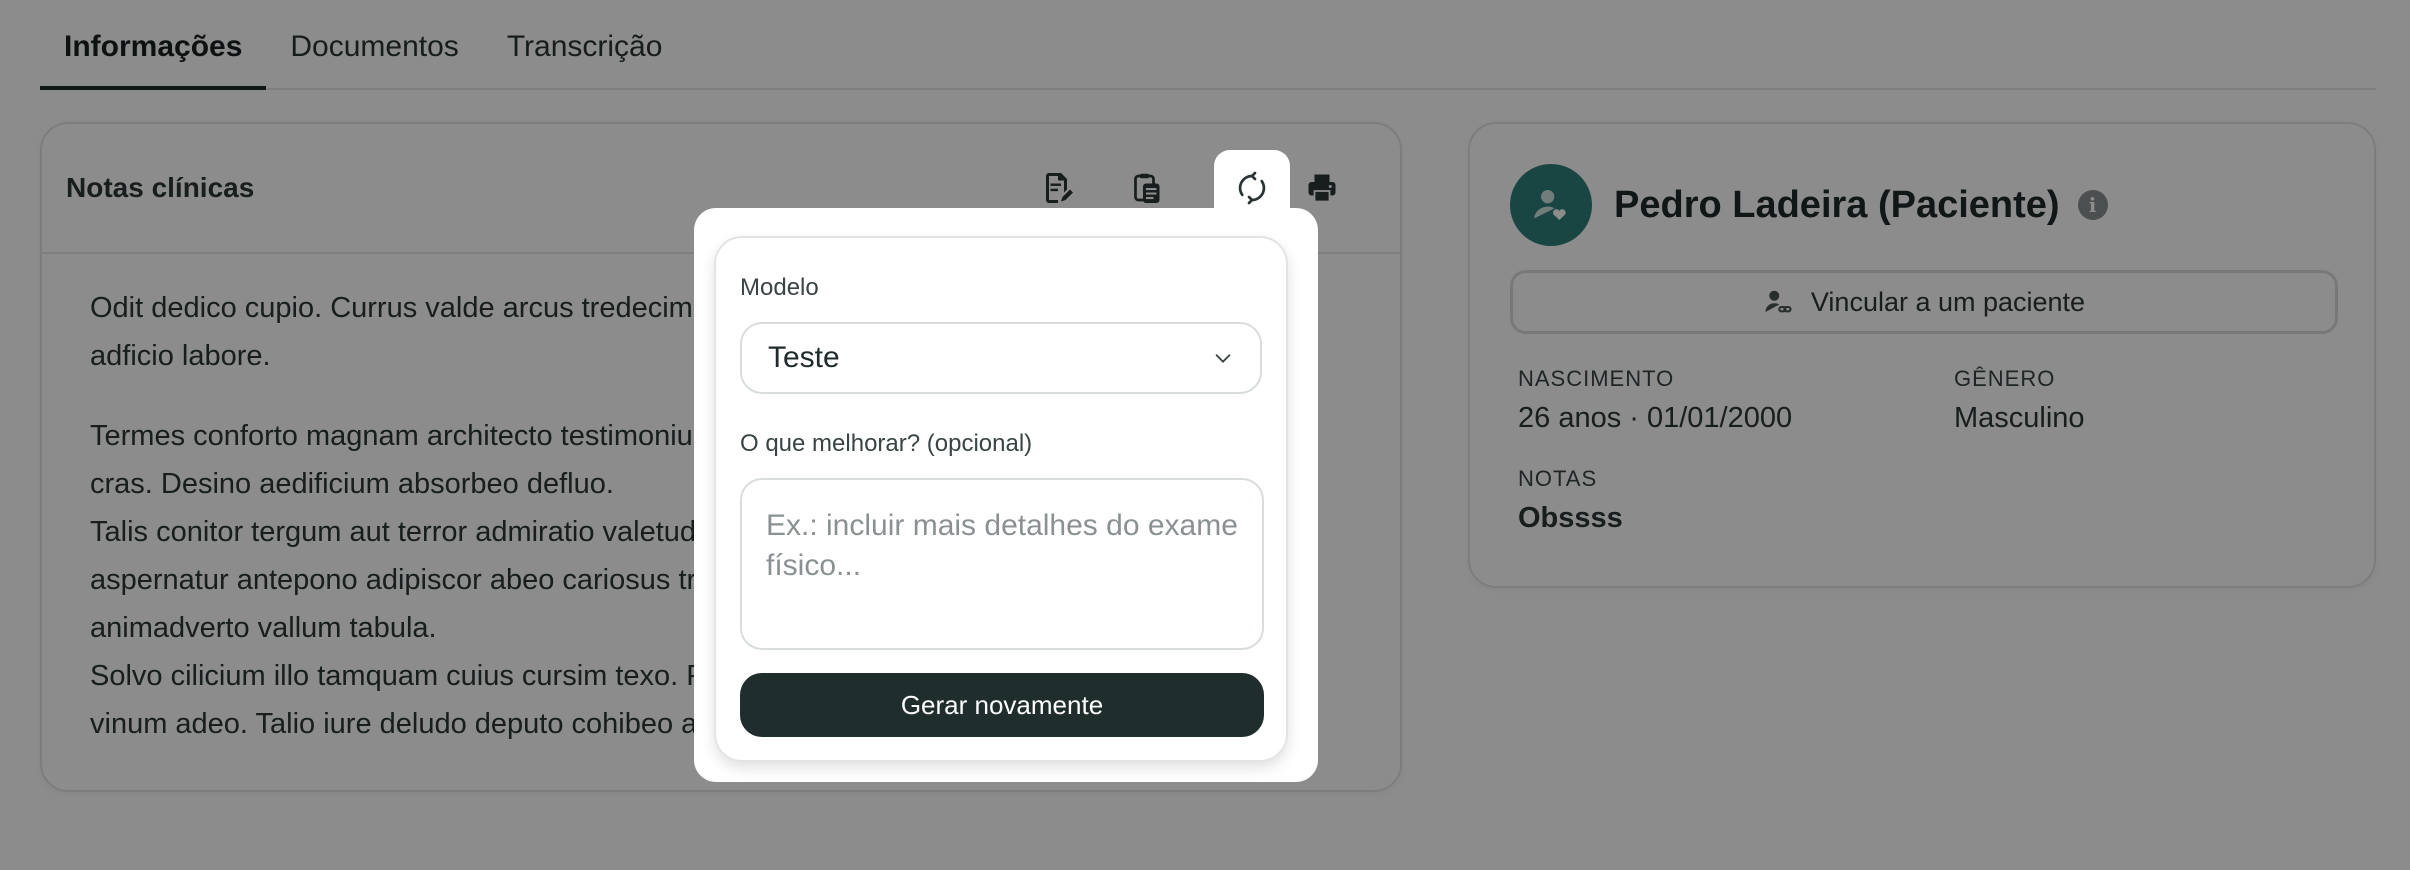 The width and height of the screenshot is (2410, 870). I want to click on regenerate-button, so click(1252, 188).